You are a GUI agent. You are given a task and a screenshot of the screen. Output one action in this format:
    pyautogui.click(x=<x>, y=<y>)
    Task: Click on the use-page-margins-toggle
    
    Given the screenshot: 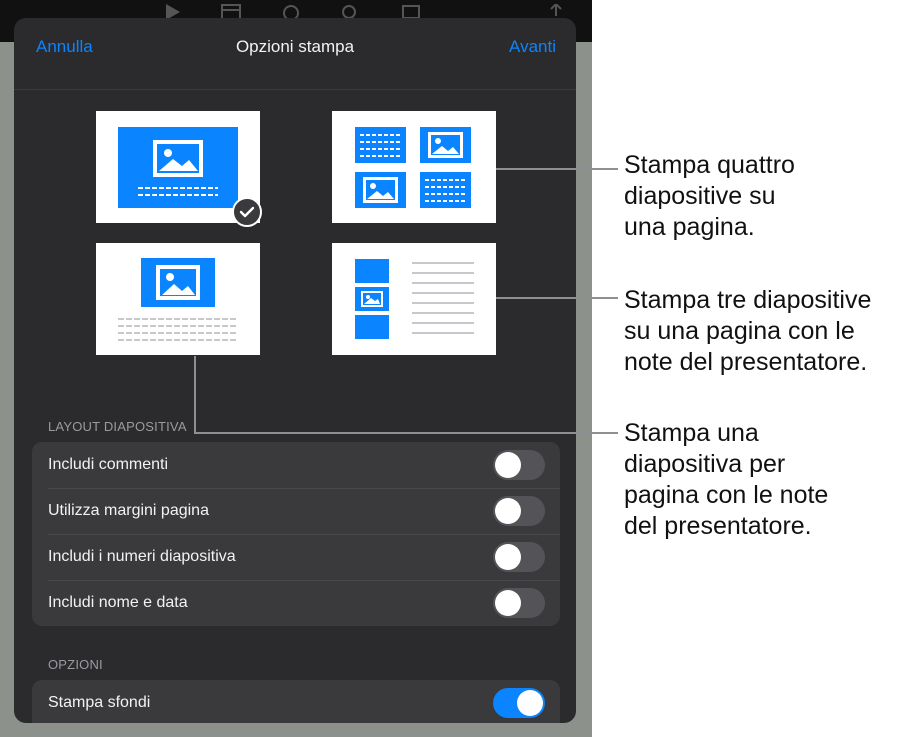 What is the action you would take?
    pyautogui.click(x=519, y=511)
    